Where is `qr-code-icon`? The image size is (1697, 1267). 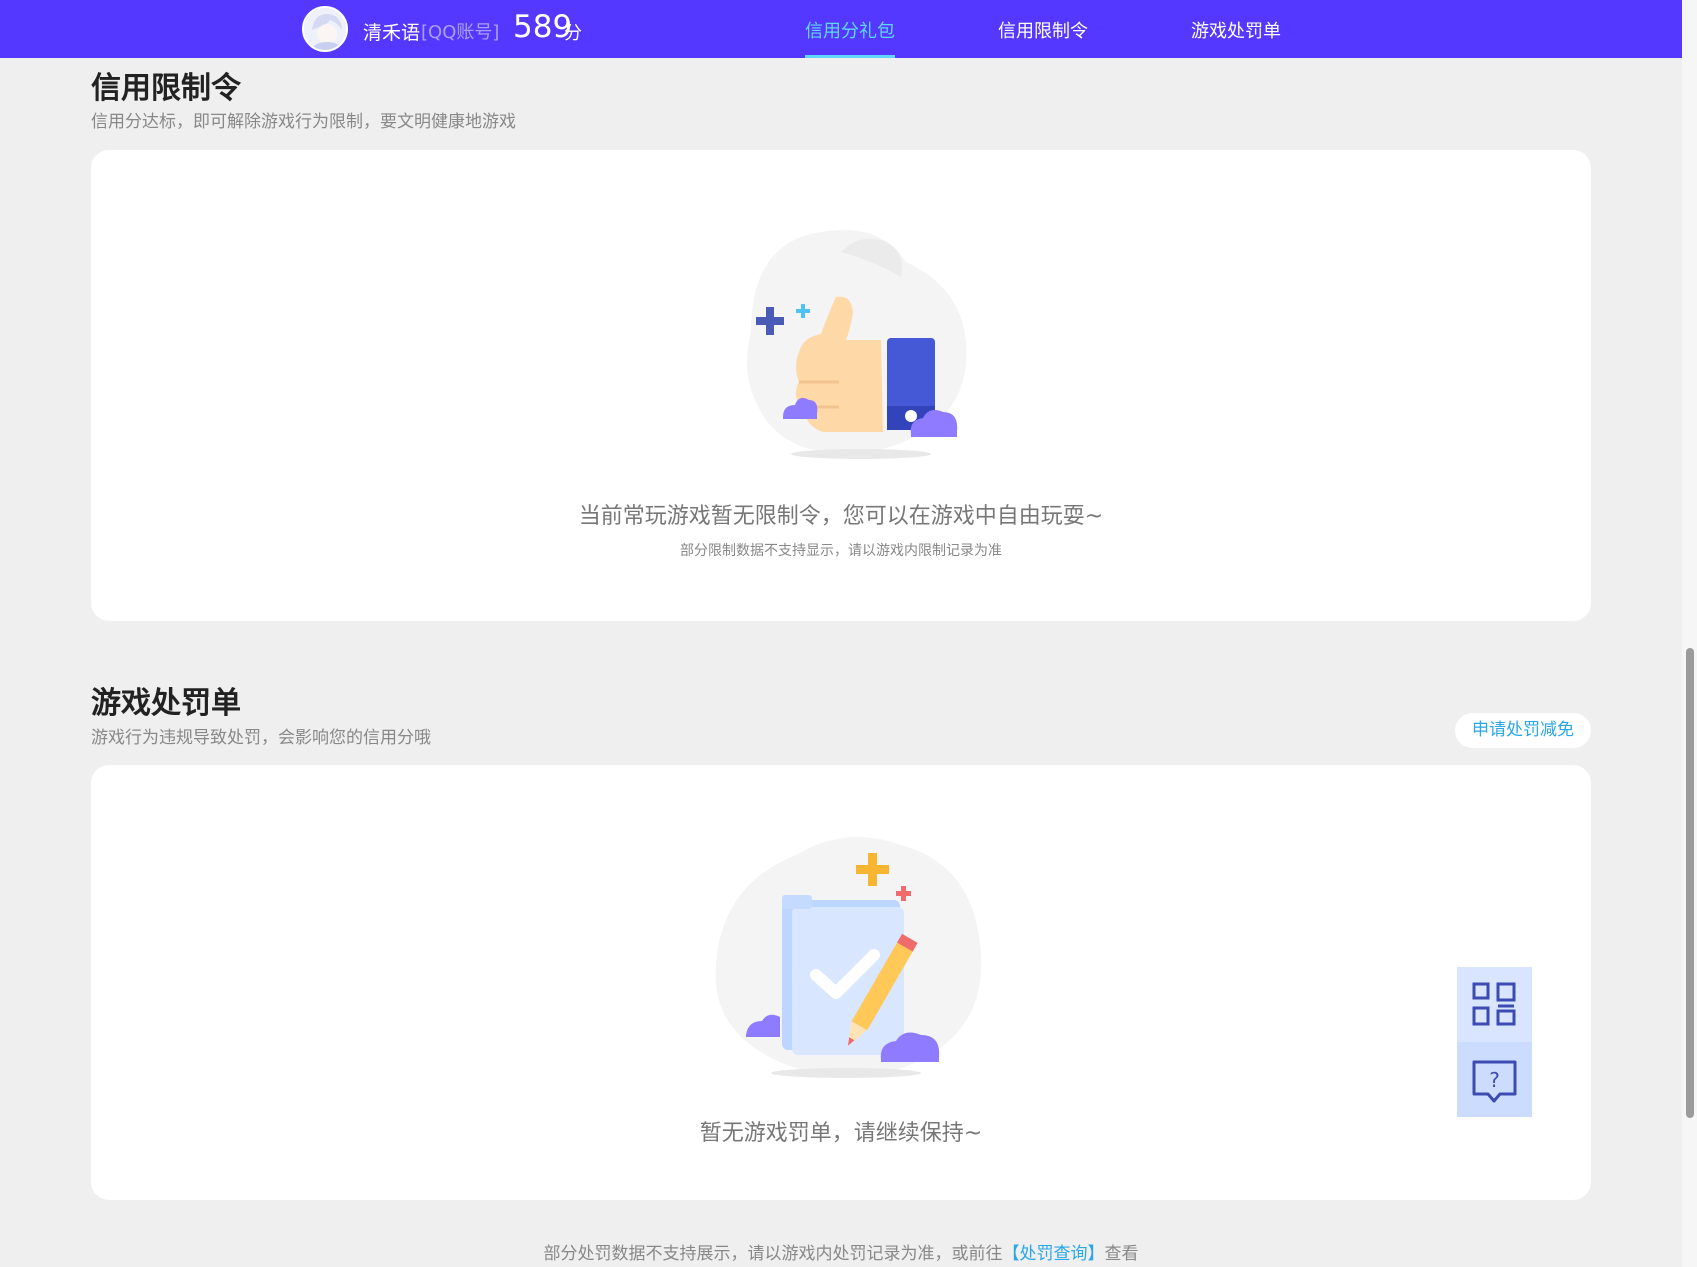
qr-code-icon is located at coordinates (1494, 1004).